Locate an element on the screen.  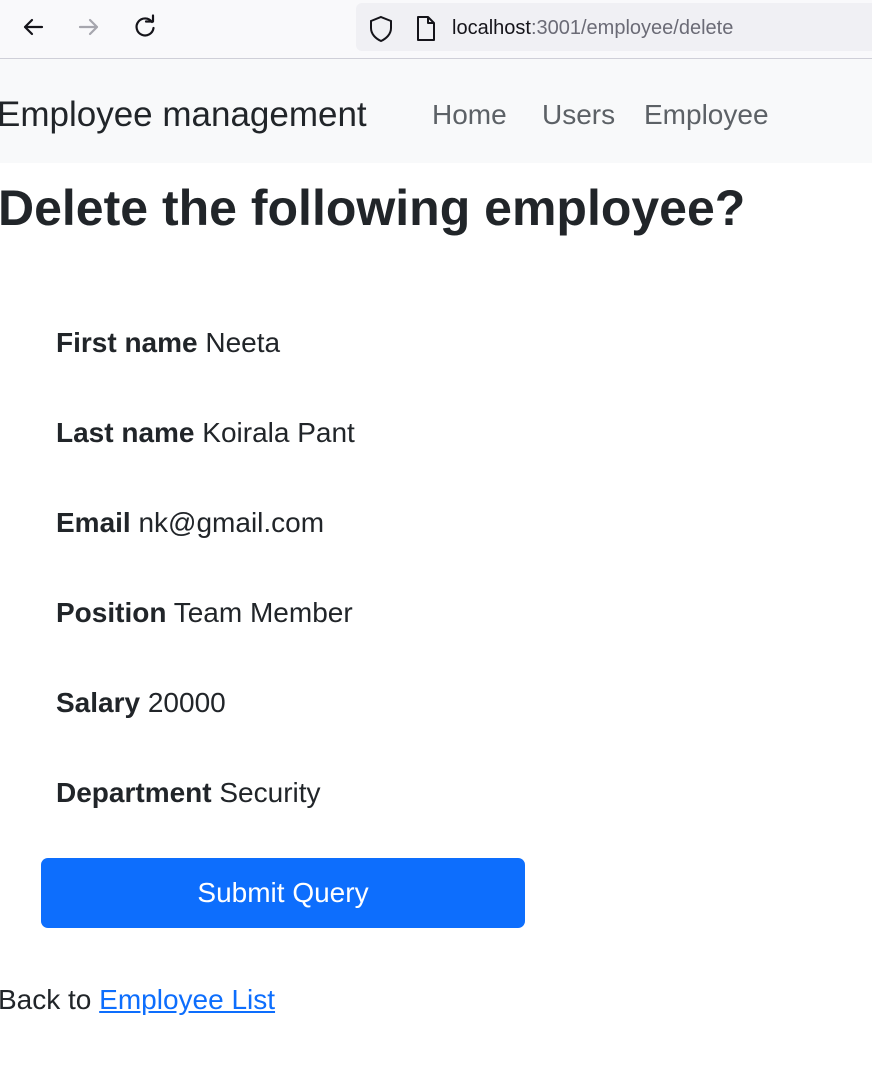
page-icon is located at coordinates (426, 31).